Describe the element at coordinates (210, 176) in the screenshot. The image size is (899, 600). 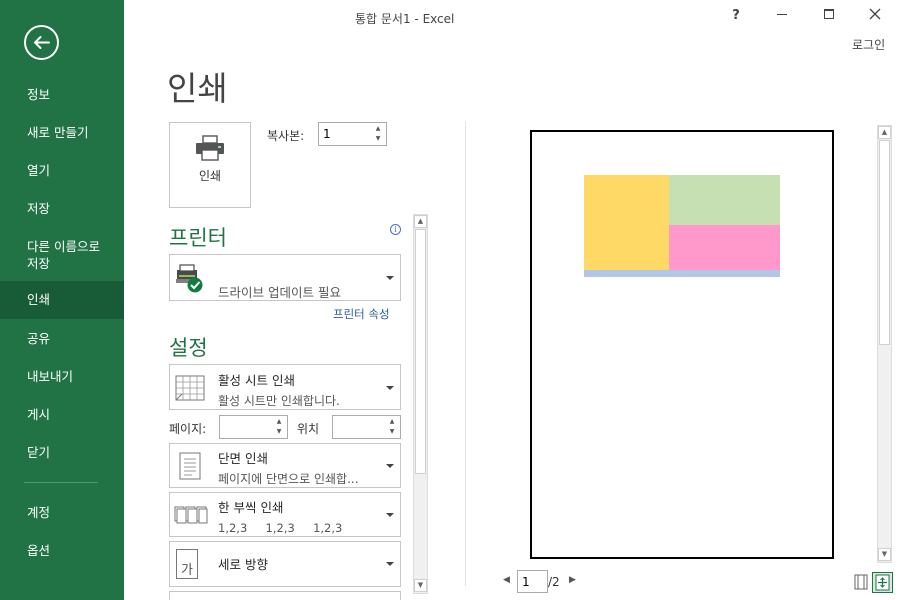
I see `print-button-label: 인쇄` at that location.